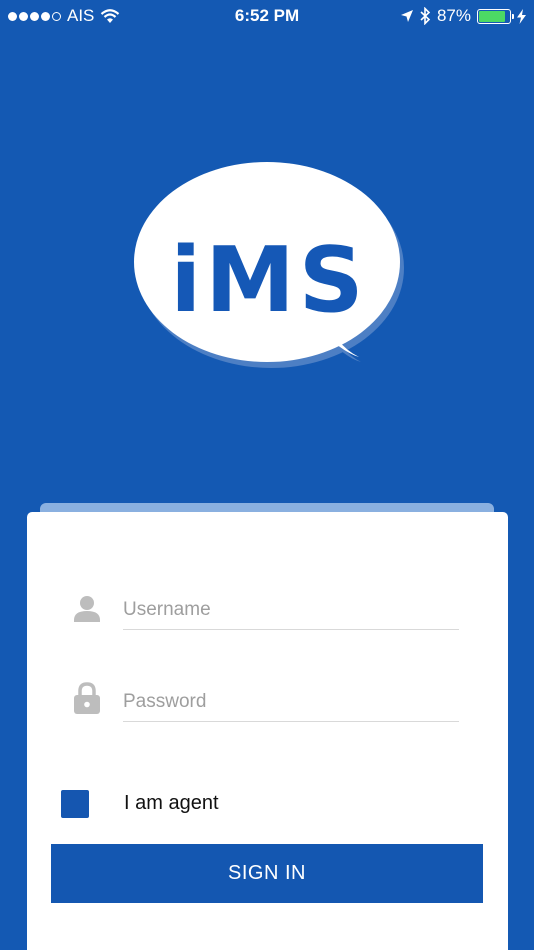  What do you see at coordinates (406, 16) in the screenshot?
I see `location-arrow-icon` at bounding box center [406, 16].